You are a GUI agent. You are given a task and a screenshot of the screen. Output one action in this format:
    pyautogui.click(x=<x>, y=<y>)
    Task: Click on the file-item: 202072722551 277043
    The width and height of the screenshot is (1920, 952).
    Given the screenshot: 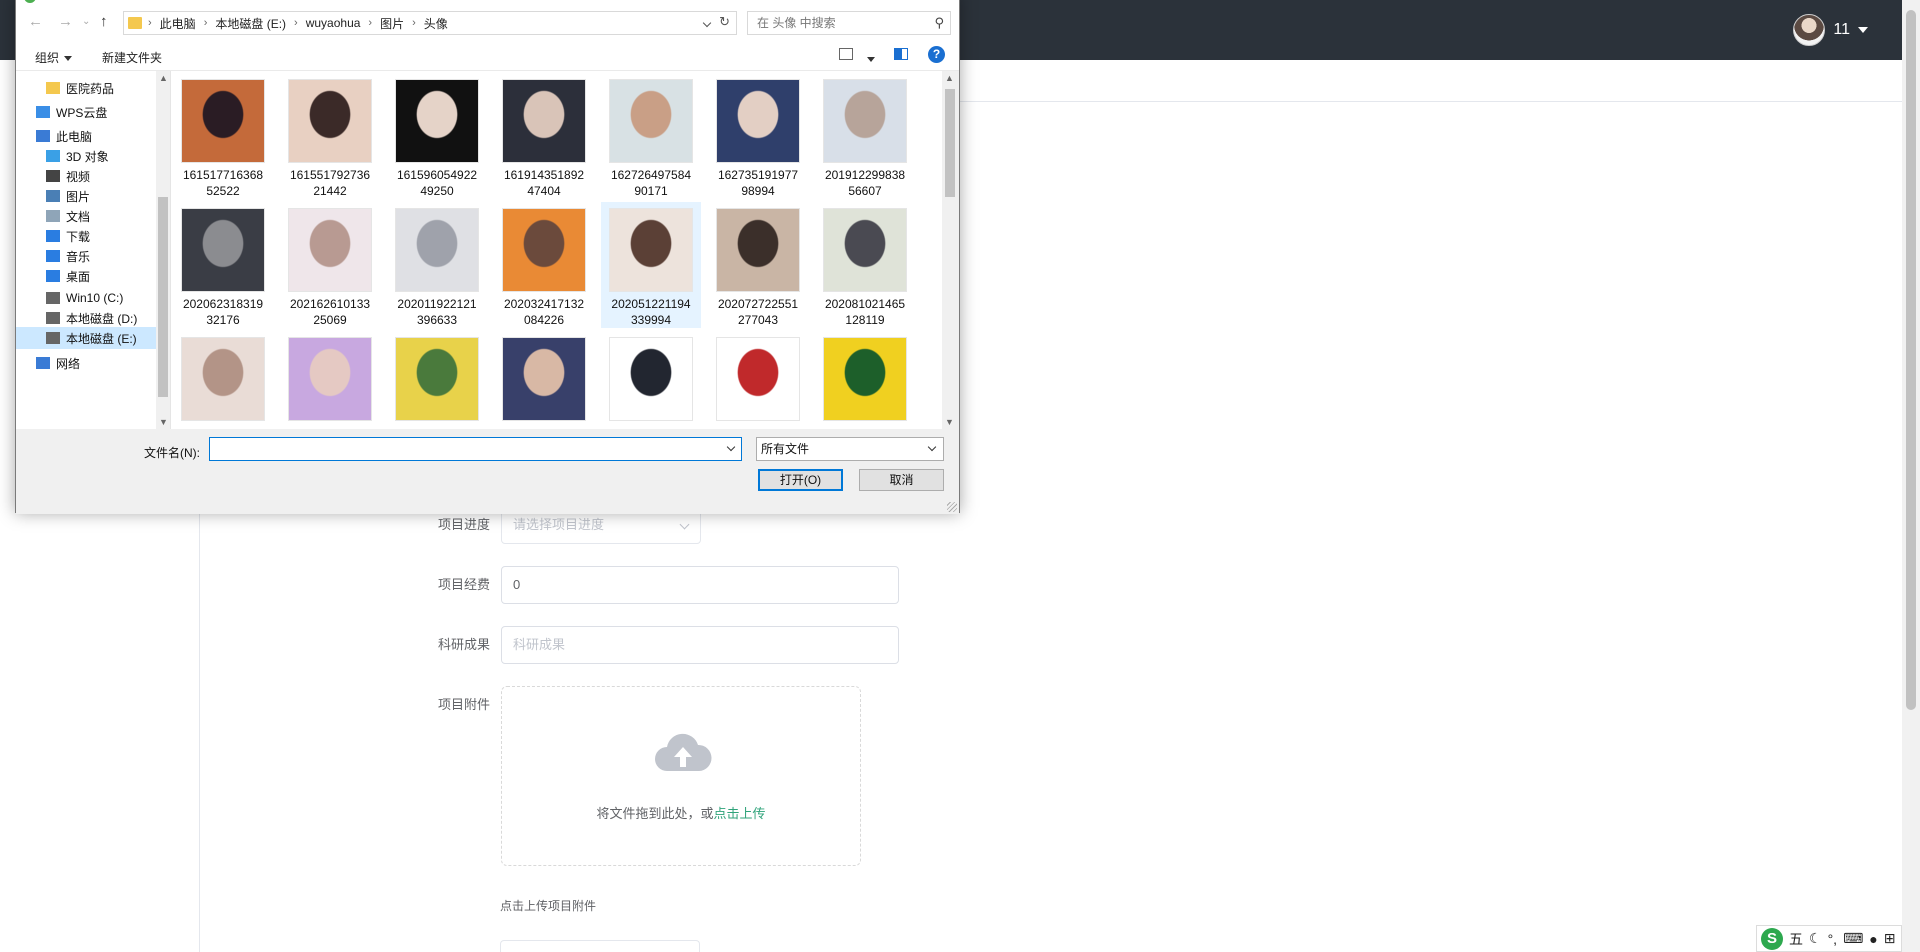 What is the action you would take?
    pyautogui.click(x=758, y=265)
    